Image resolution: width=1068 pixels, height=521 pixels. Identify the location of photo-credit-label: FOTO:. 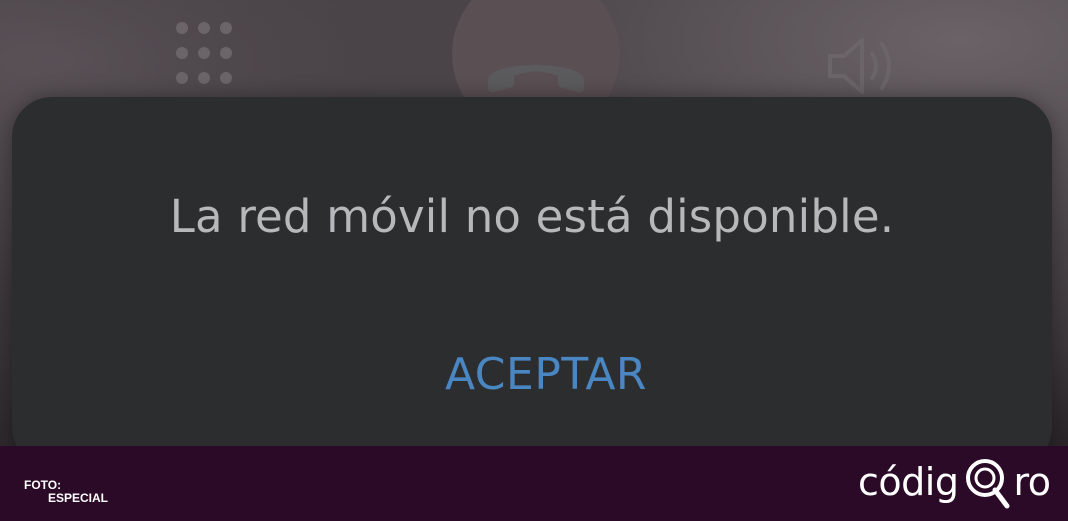
(43, 485).